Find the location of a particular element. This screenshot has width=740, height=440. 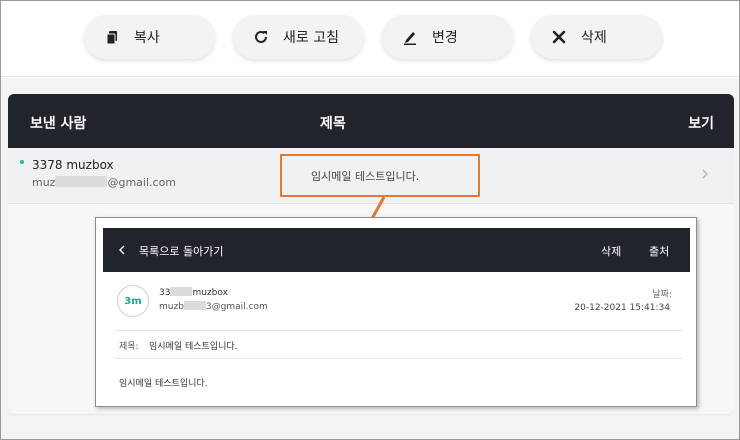

detail-source-link: 출처 is located at coordinates (659, 251).